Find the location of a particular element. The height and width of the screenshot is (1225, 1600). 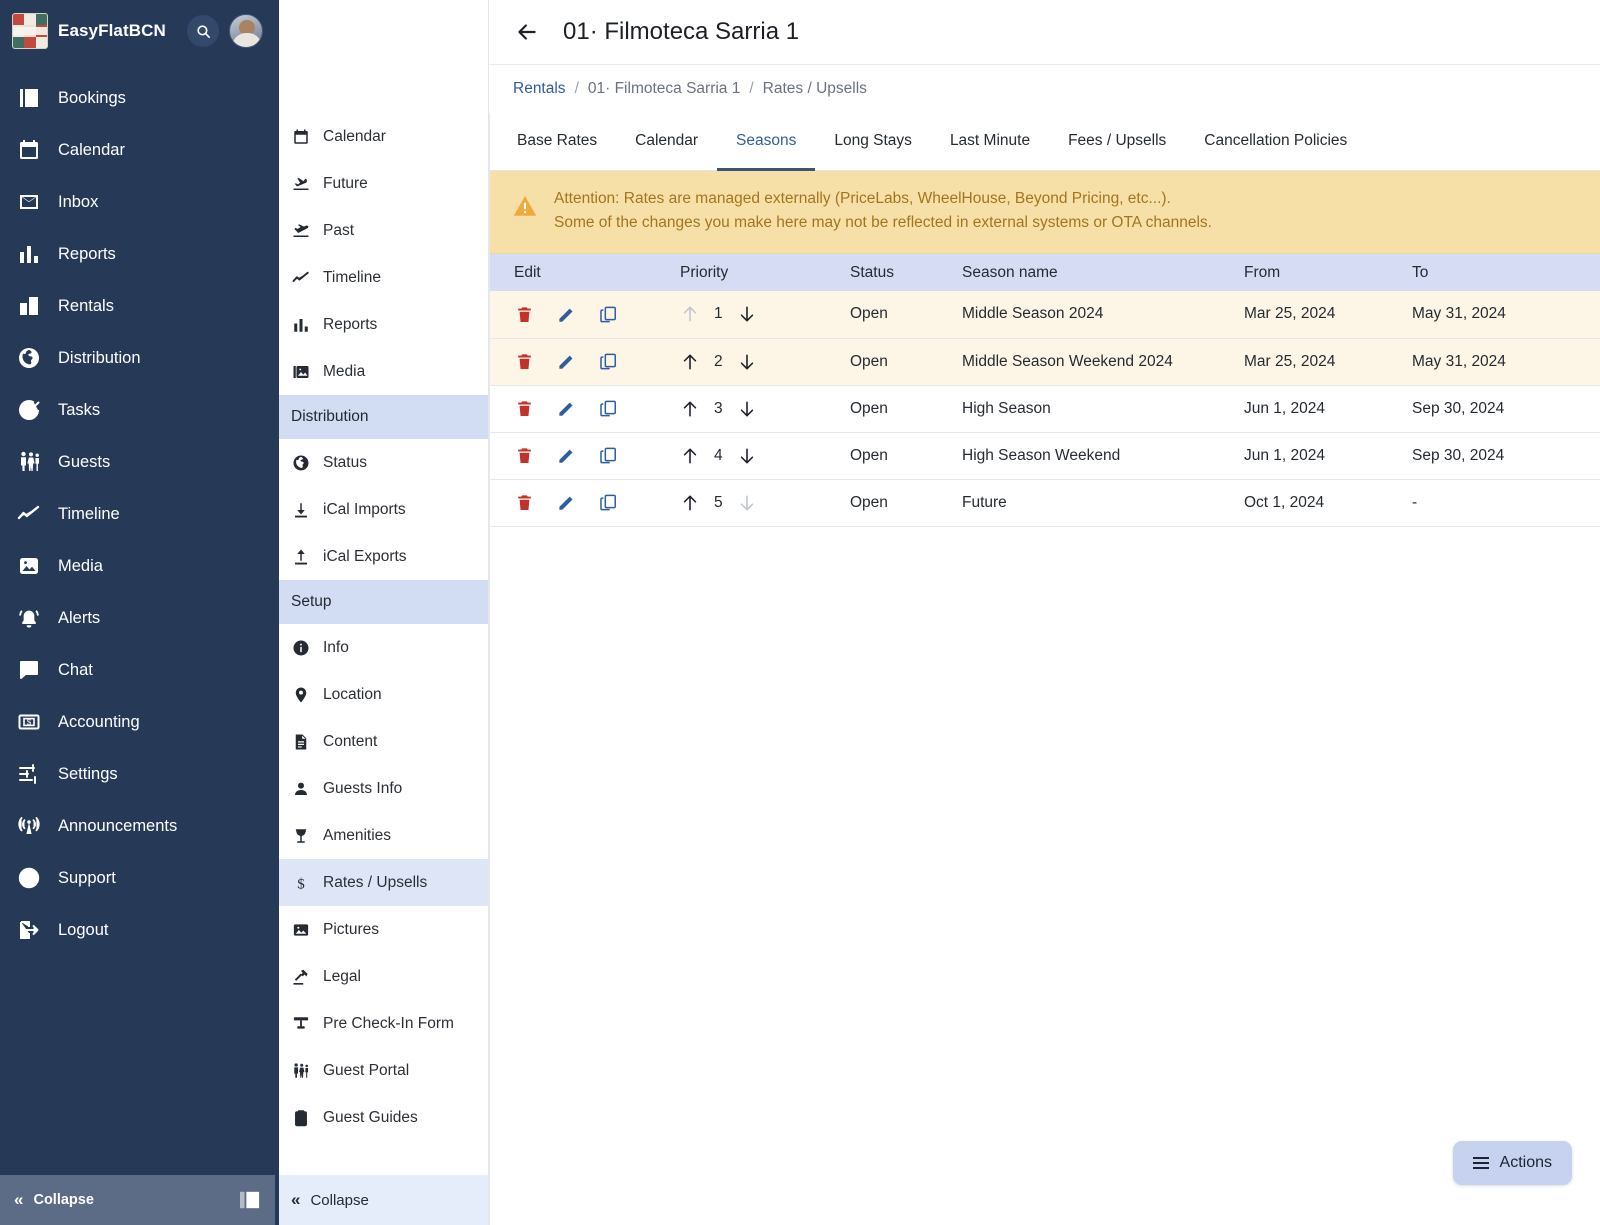

tab-last-minute: Last Minute is located at coordinates (990, 142).